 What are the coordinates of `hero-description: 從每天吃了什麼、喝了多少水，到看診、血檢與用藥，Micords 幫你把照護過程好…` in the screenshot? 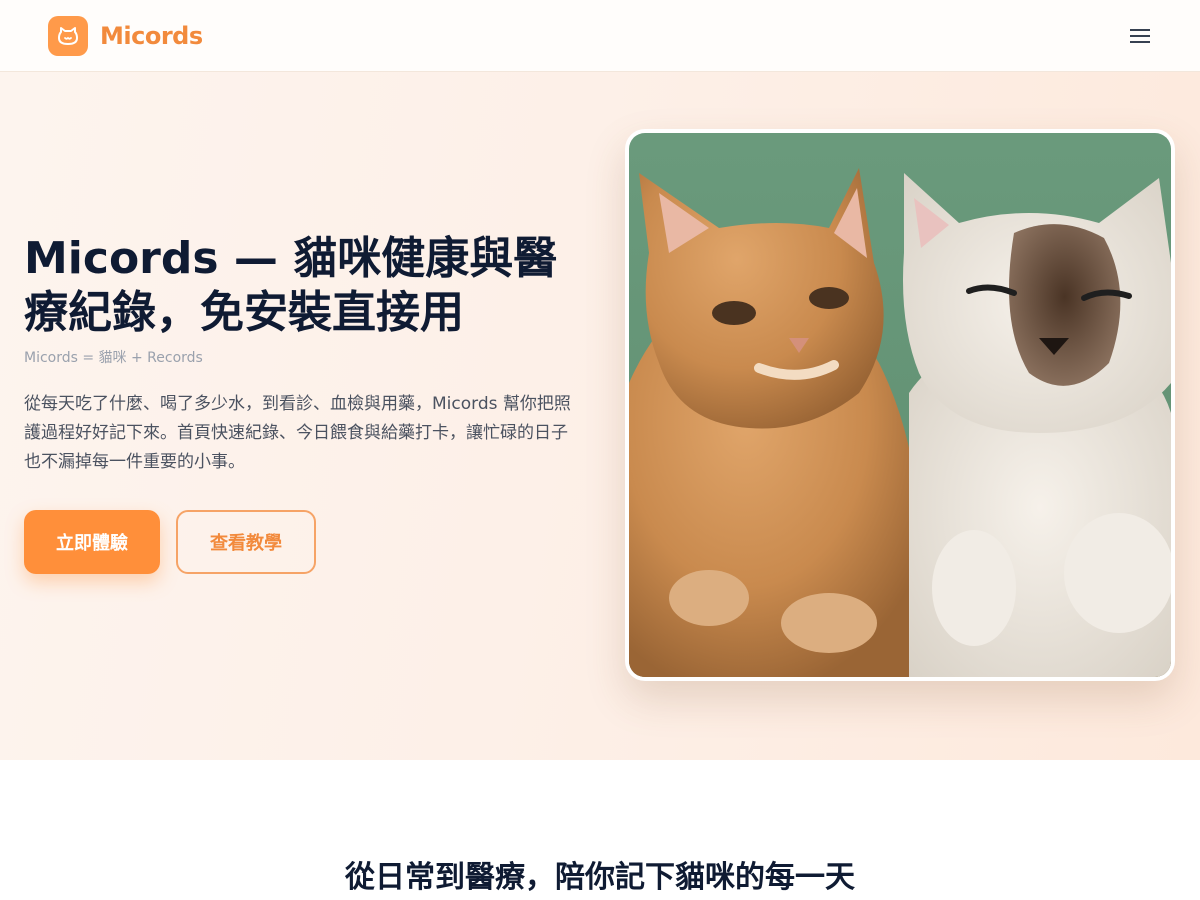 It's located at (297, 433).